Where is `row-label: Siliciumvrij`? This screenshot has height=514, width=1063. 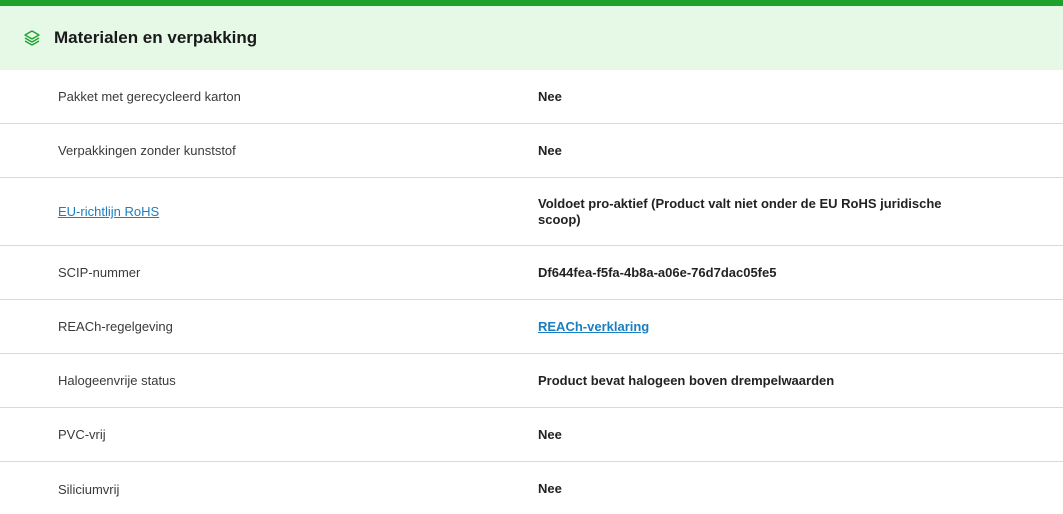 row-label: Siliciumvrij is located at coordinates (89, 489).